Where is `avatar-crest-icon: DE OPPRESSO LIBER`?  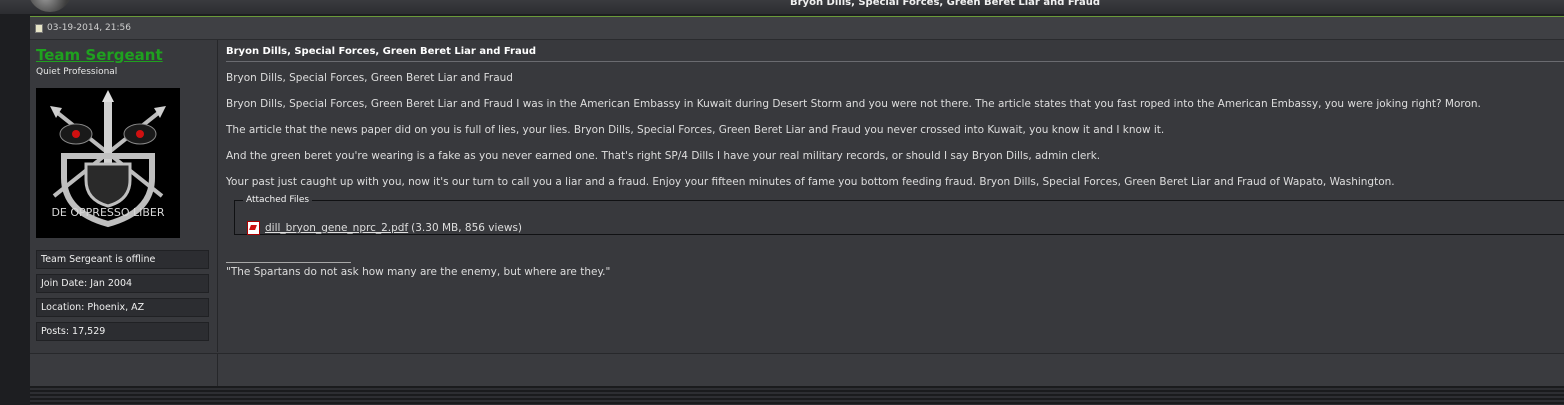 avatar-crest-icon: DE OPPRESSO LIBER is located at coordinates (108, 163).